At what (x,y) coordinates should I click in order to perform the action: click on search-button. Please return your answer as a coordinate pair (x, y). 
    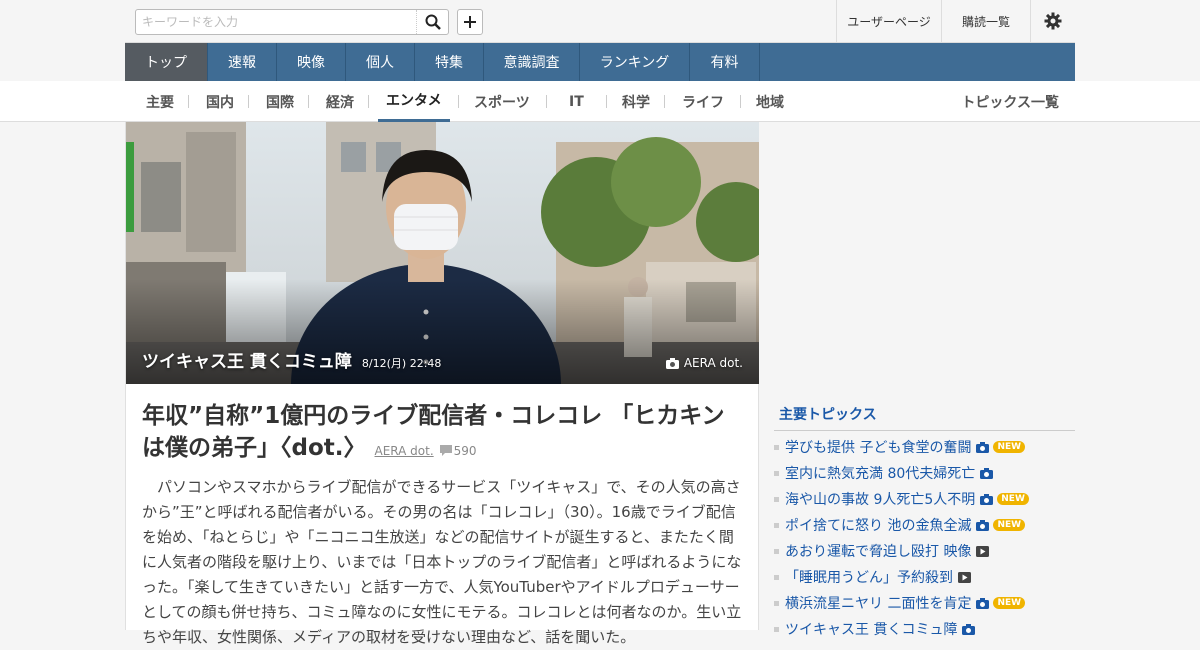
    Looking at the image, I should click on (432, 22).